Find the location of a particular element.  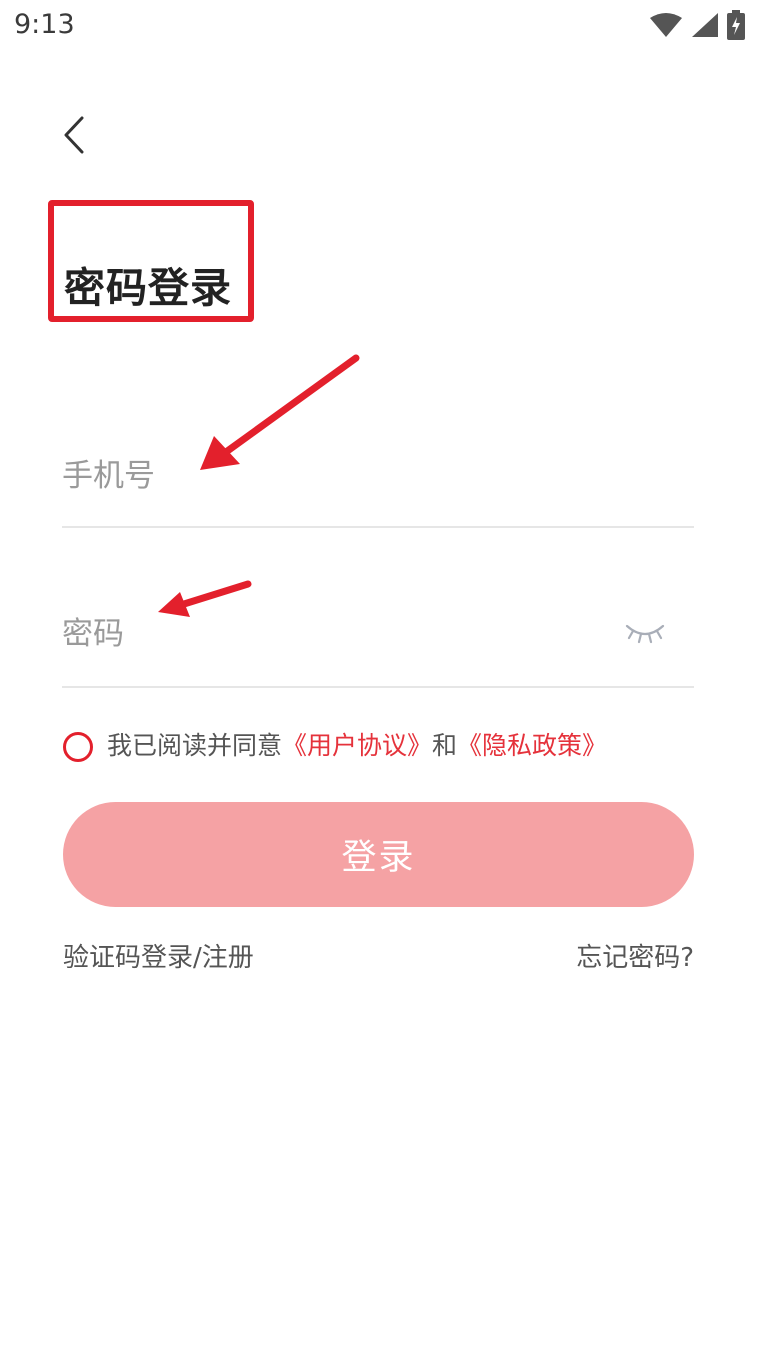

password-input is located at coordinates (332, 634).